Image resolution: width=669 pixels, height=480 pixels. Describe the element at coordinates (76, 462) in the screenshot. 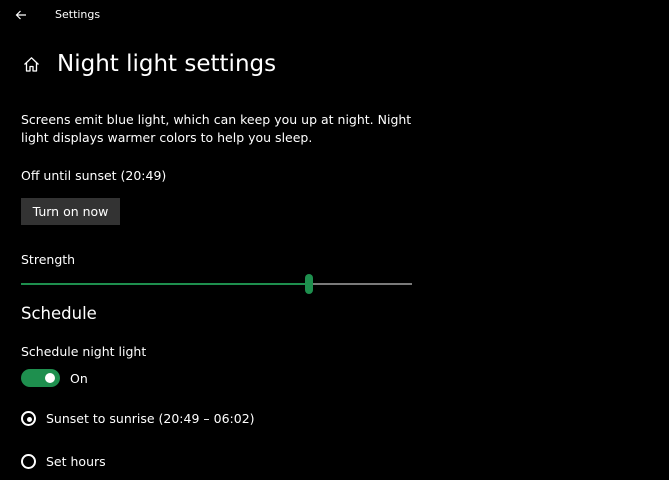

I see `radio-label-set-hours: Set hours` at that location.